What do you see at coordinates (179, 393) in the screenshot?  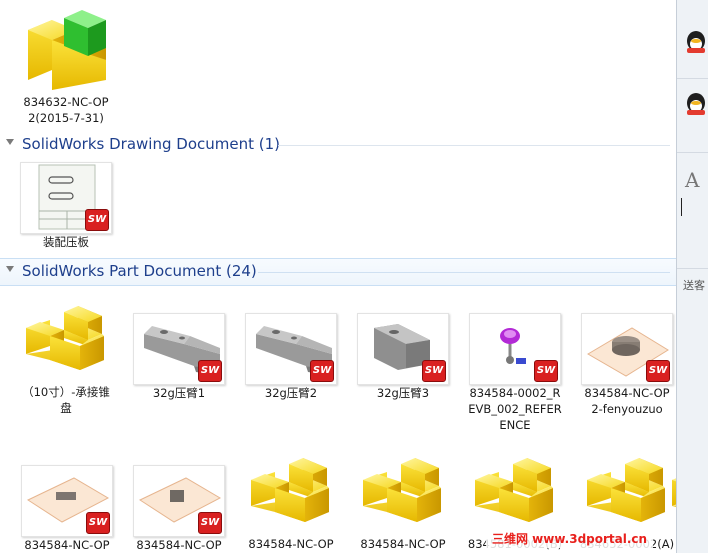 I see `part-item-label: 32g压臂1` at bounding box center [179, 393].